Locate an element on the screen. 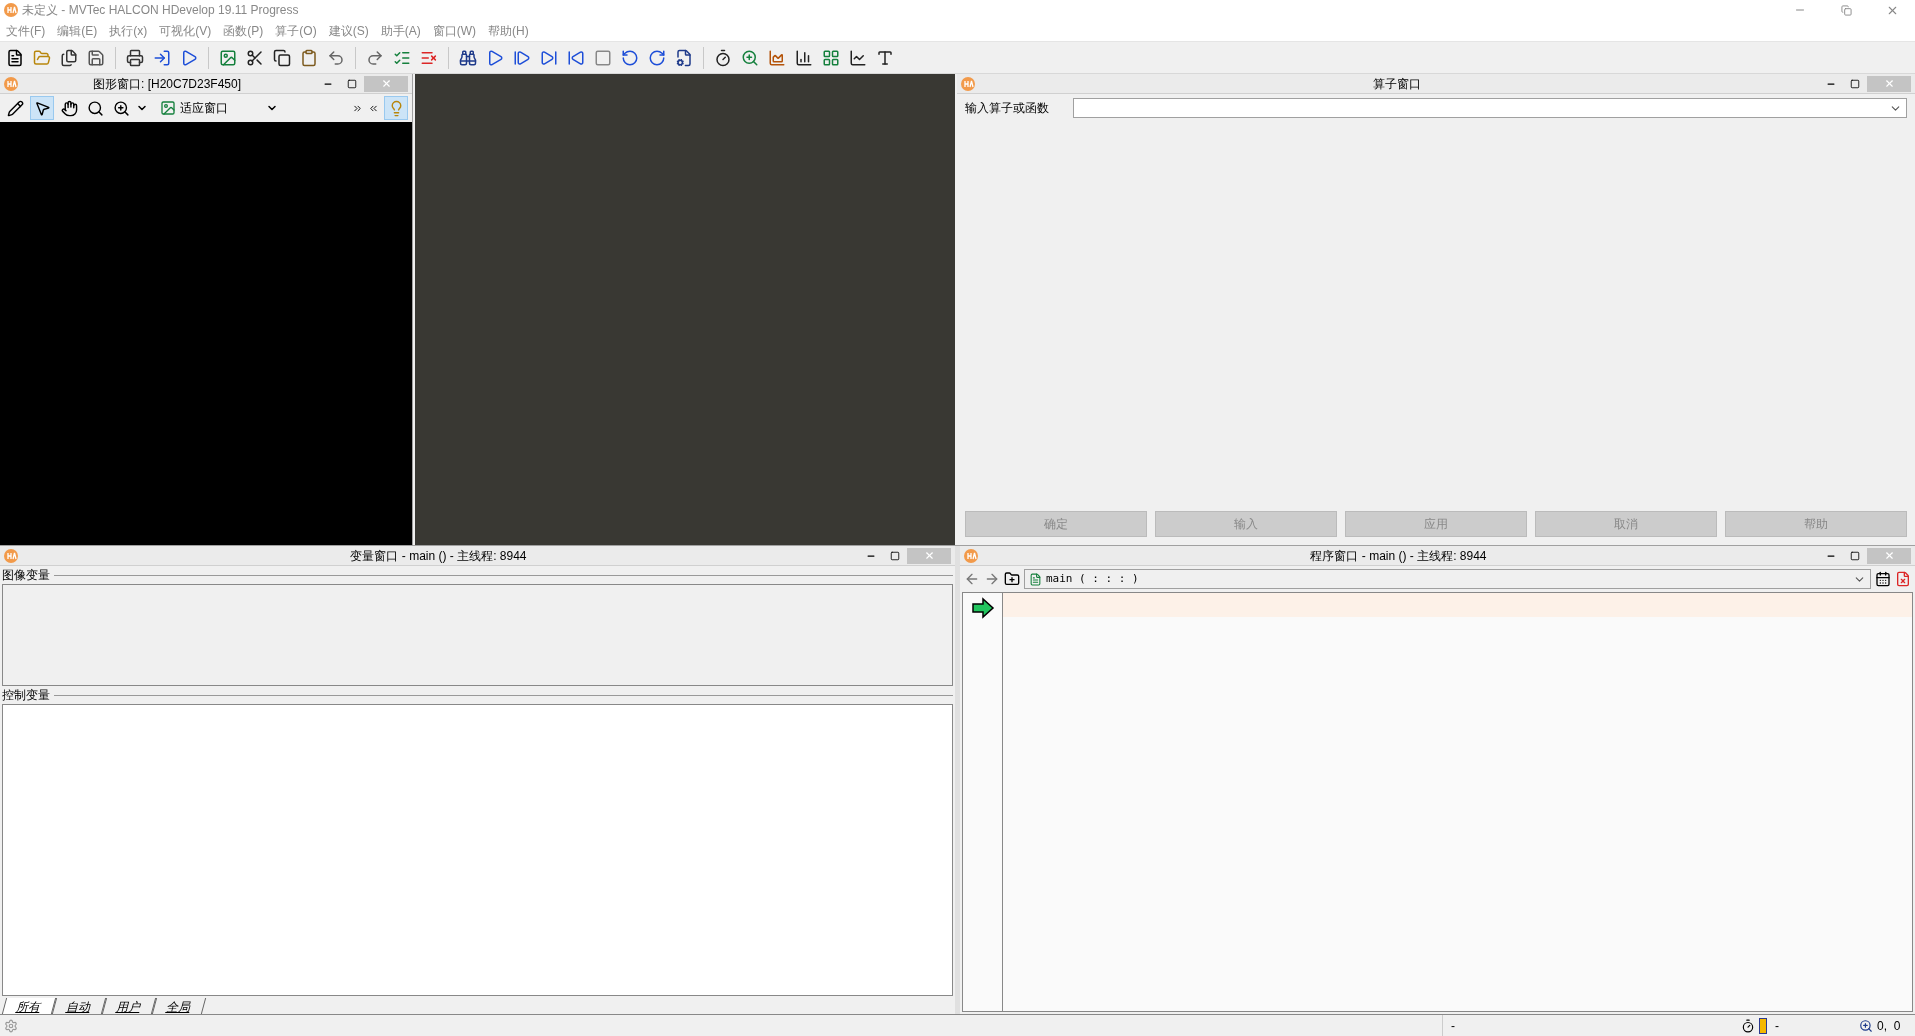 Image resolution: width=1915 pixels, height=1036 pixels. variable-tab: 所有 is located at coordinates (29, 1006).